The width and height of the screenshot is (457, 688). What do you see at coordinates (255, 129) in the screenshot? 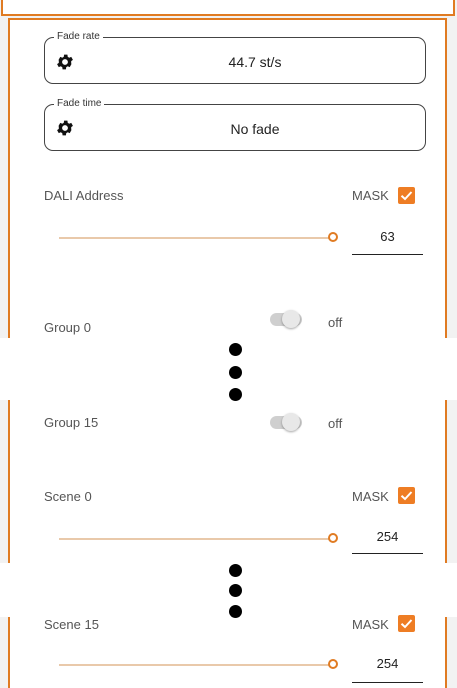
I see `fade-time-value: No fade` at bounding box center [255, 129].